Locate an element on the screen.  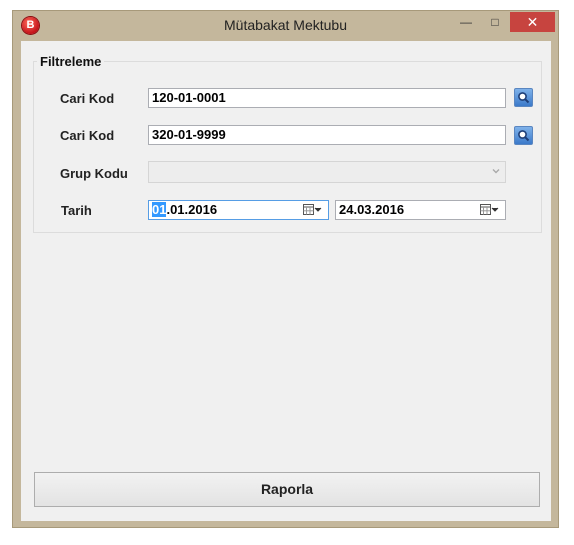
grup-kodu-label: Grup Kodu is located at coordinates (94, 173).